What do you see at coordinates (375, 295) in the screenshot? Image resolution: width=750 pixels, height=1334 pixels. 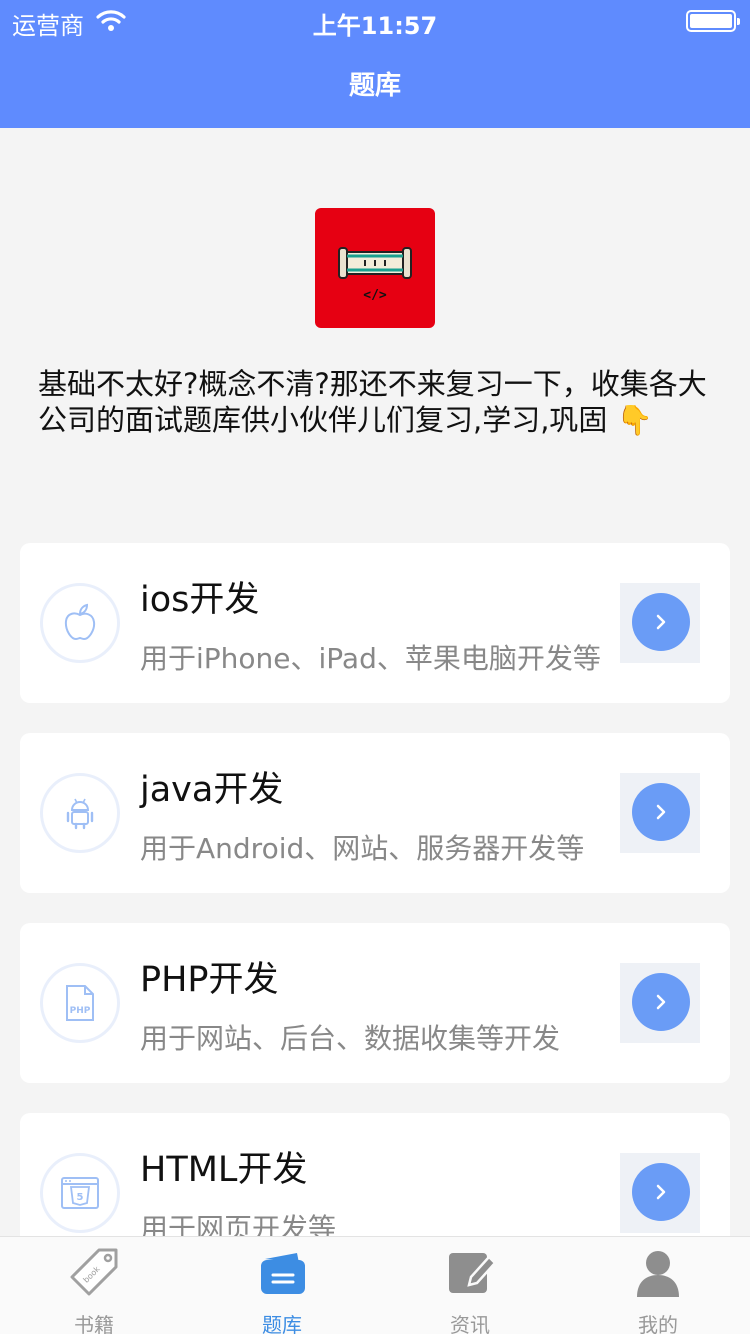 I see `logo-code-label: </>` at bounding box center [375, 295].